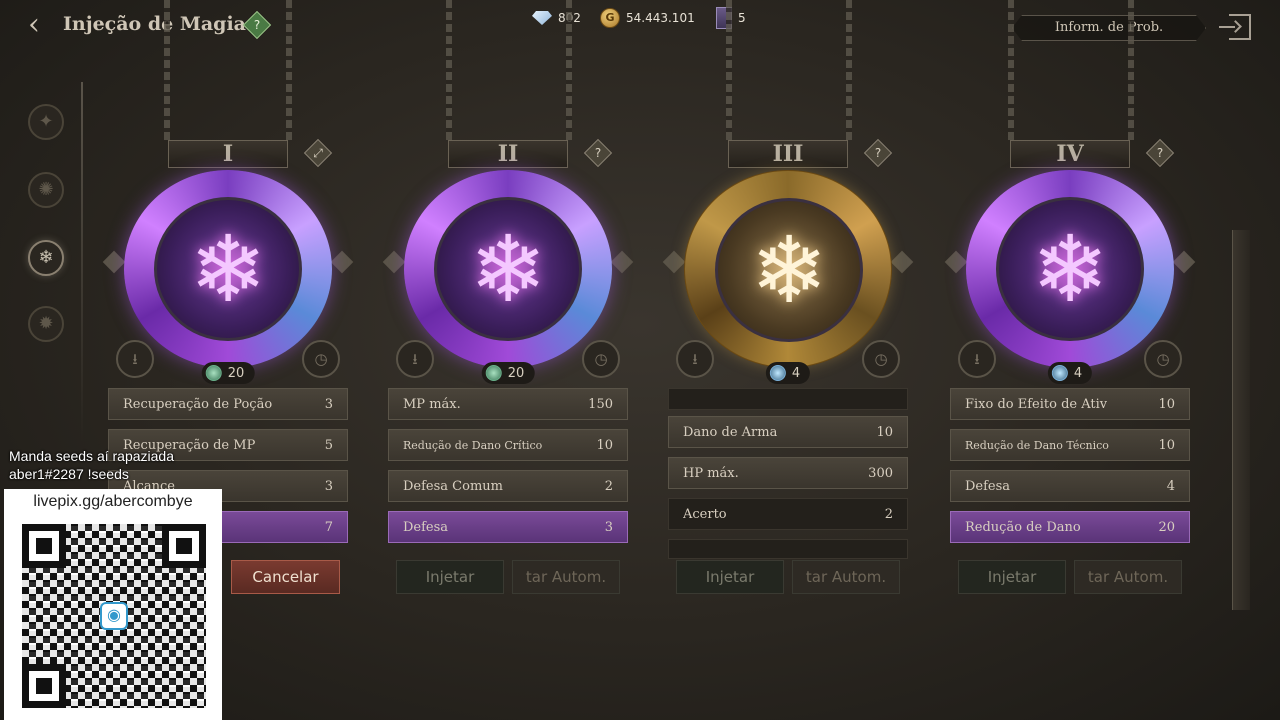 The image size is (1280, 720). Describe the element at coordinates (46, 324) in the screenshot. I see `sidebar-tab-4-icon: ✹` at that location.